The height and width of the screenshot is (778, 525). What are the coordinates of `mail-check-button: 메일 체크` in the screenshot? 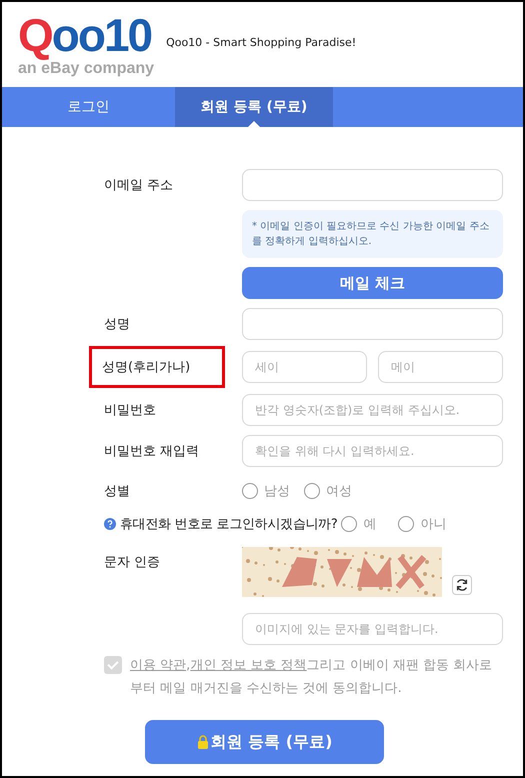 It's located at (372, 283).